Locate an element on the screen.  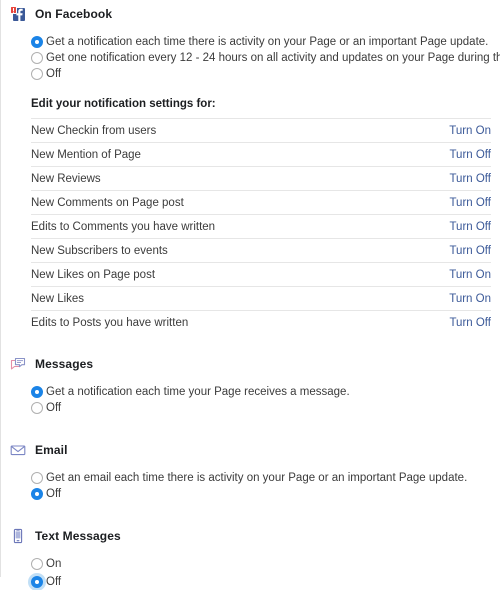
setting-name: New Reviews is located at coordinates (66, 178).